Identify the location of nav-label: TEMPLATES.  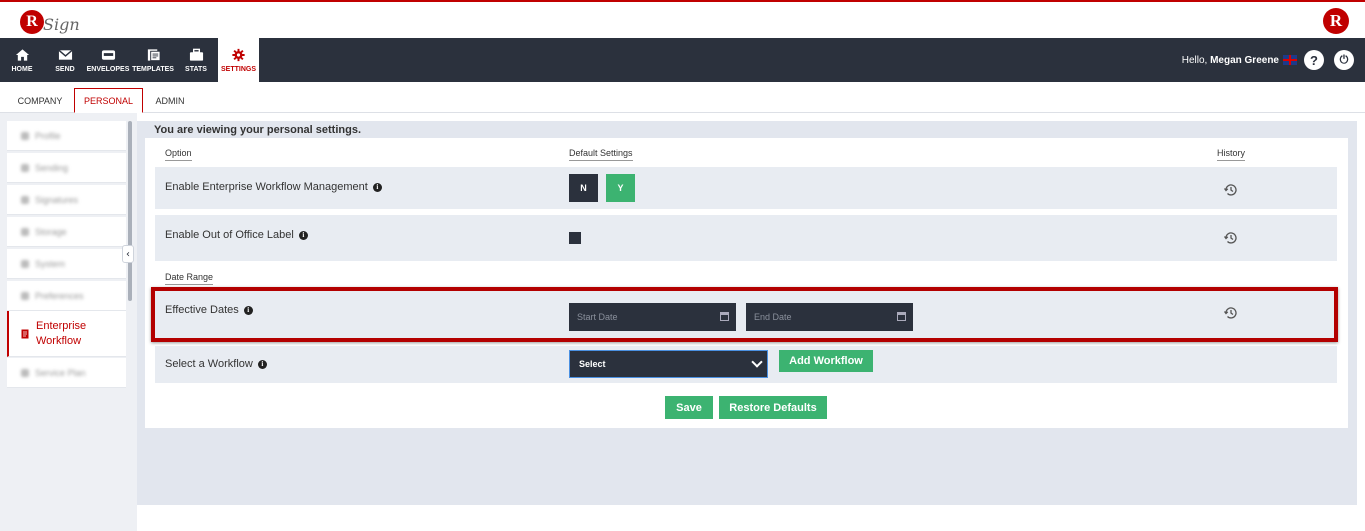
(153, 69).